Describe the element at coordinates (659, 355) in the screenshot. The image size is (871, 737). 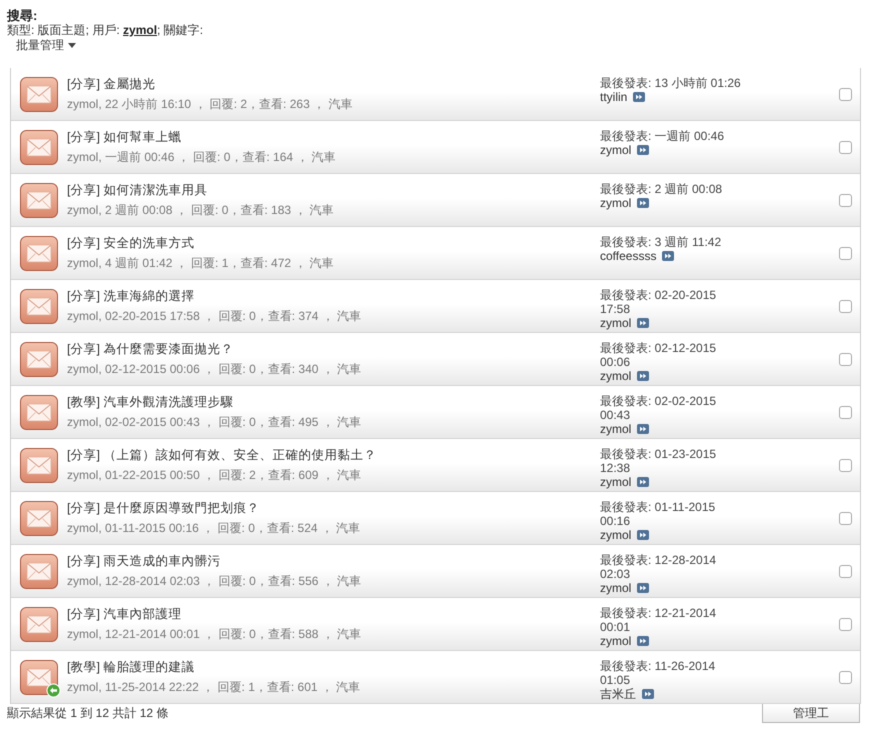
I see `last-post-date: 最後發表: 02-12-2015 00:06` at that location.